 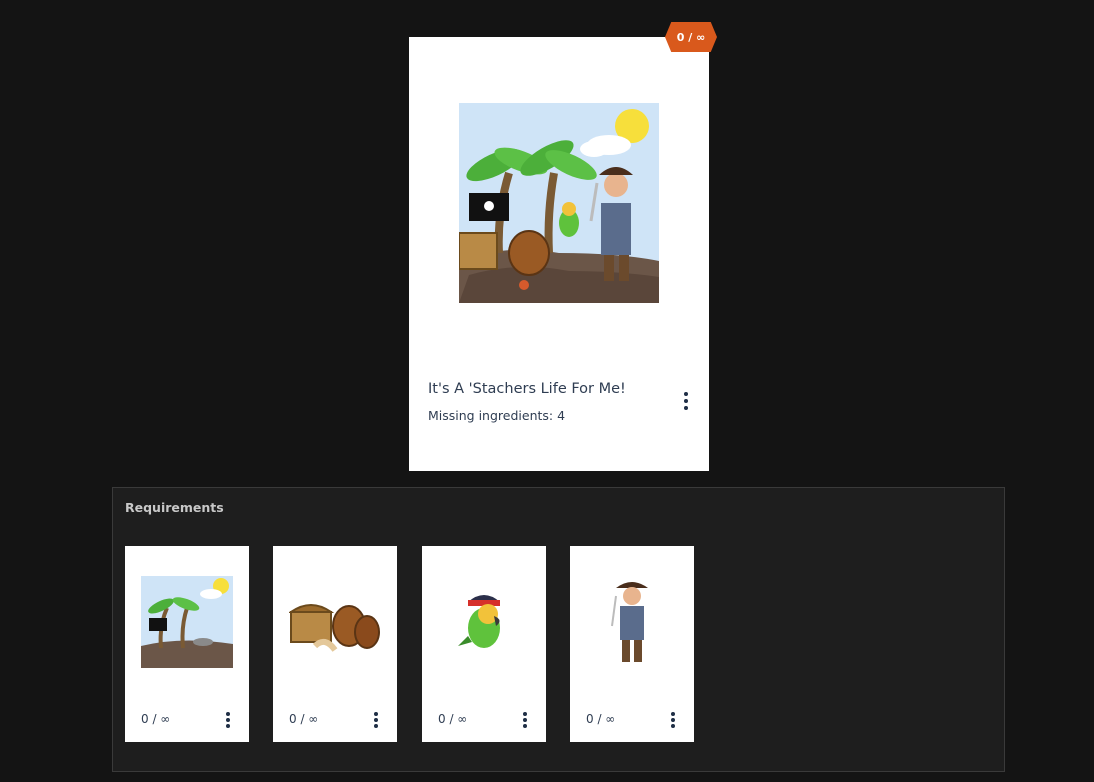 I want to click on requirement-card-parrot: 0 / ∞, so click(x=484, y=644).